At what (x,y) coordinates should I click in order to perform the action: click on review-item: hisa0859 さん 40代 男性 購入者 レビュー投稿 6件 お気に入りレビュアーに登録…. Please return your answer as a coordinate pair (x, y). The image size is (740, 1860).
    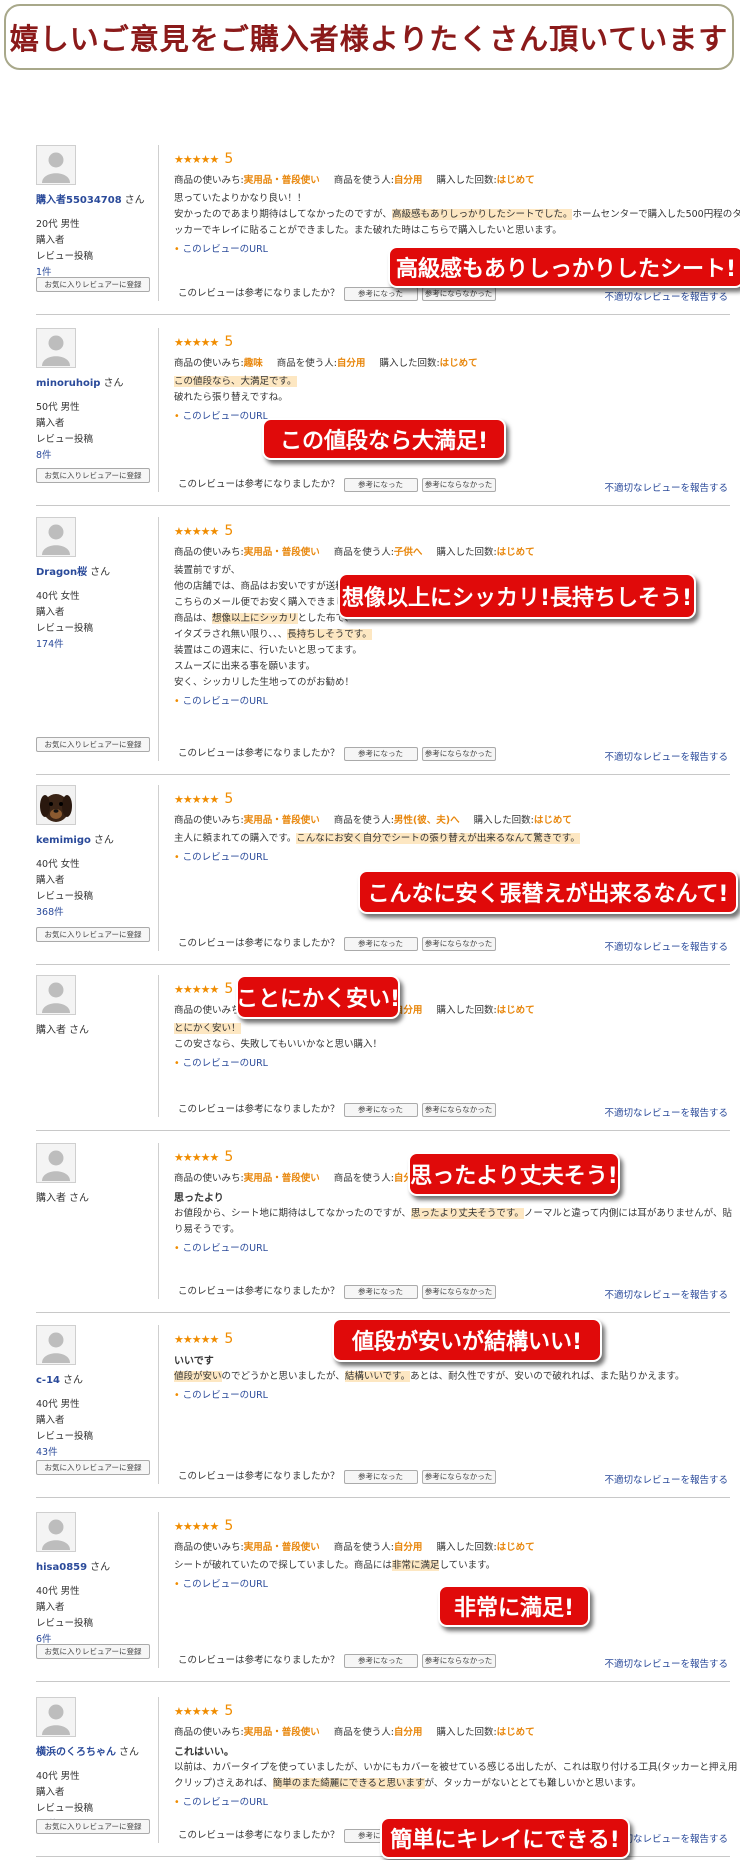
    Looking at the image, I should click on (380, 1597).